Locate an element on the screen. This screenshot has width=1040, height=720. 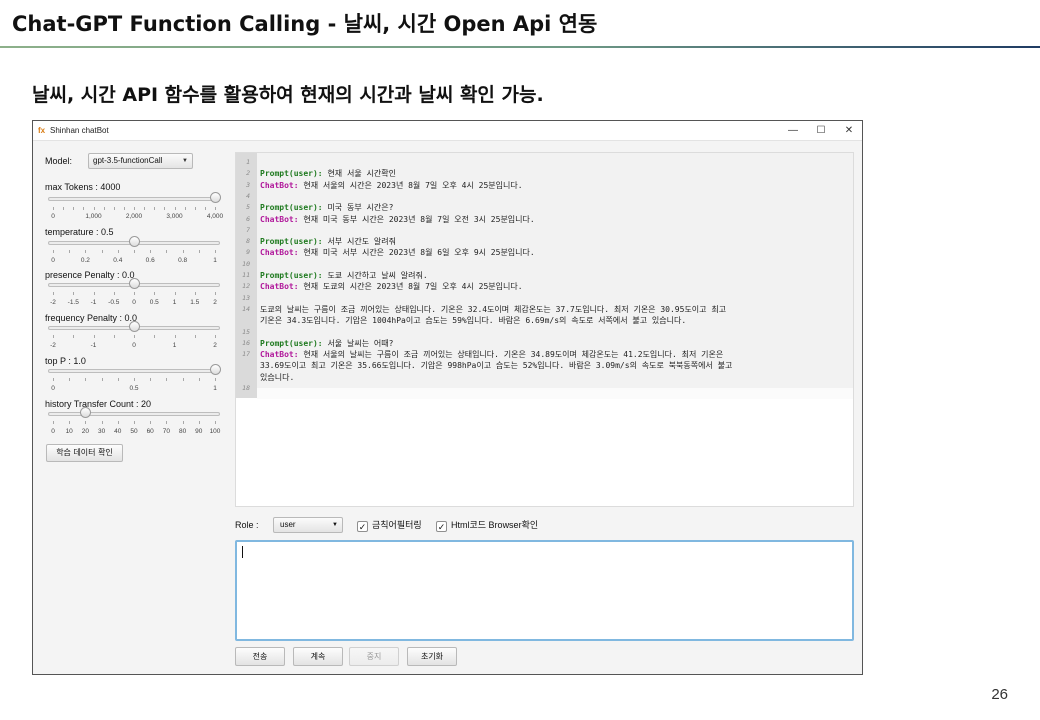
presence-penalty-slider is located at coordinates (134, 285).